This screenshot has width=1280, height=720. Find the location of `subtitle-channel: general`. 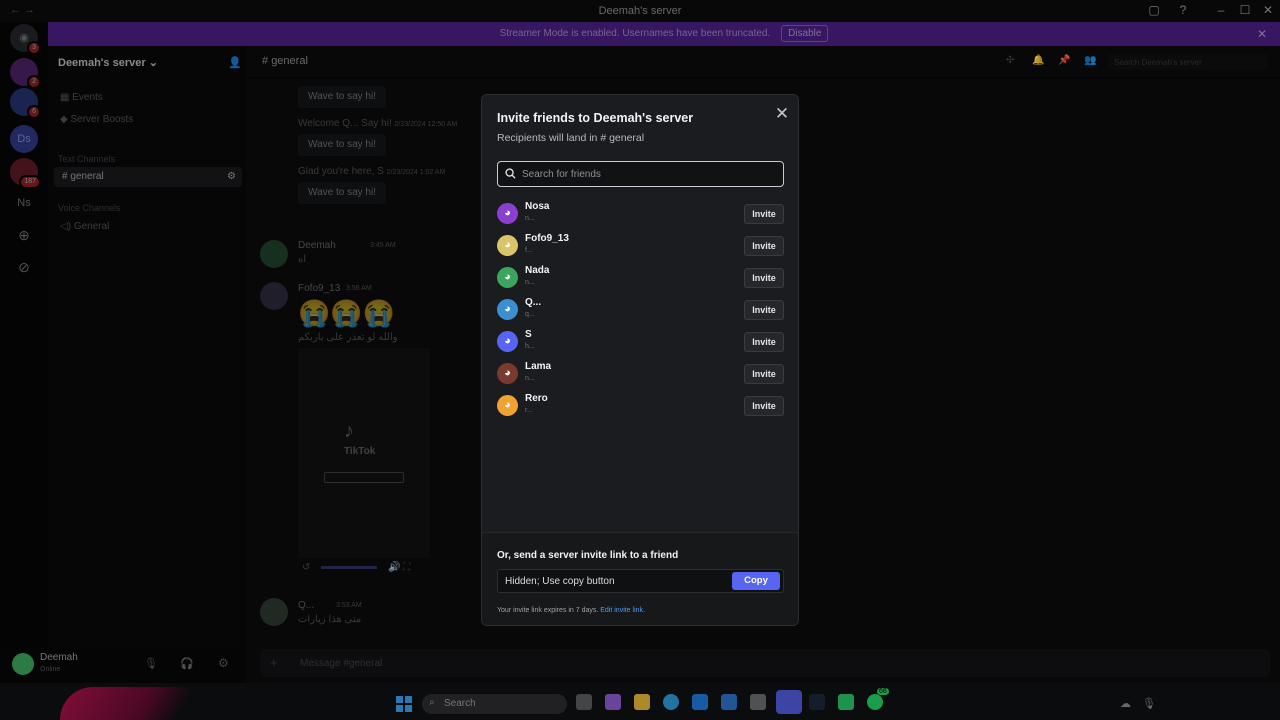

subtitle-channel: general is located at coordinates (627, 138).